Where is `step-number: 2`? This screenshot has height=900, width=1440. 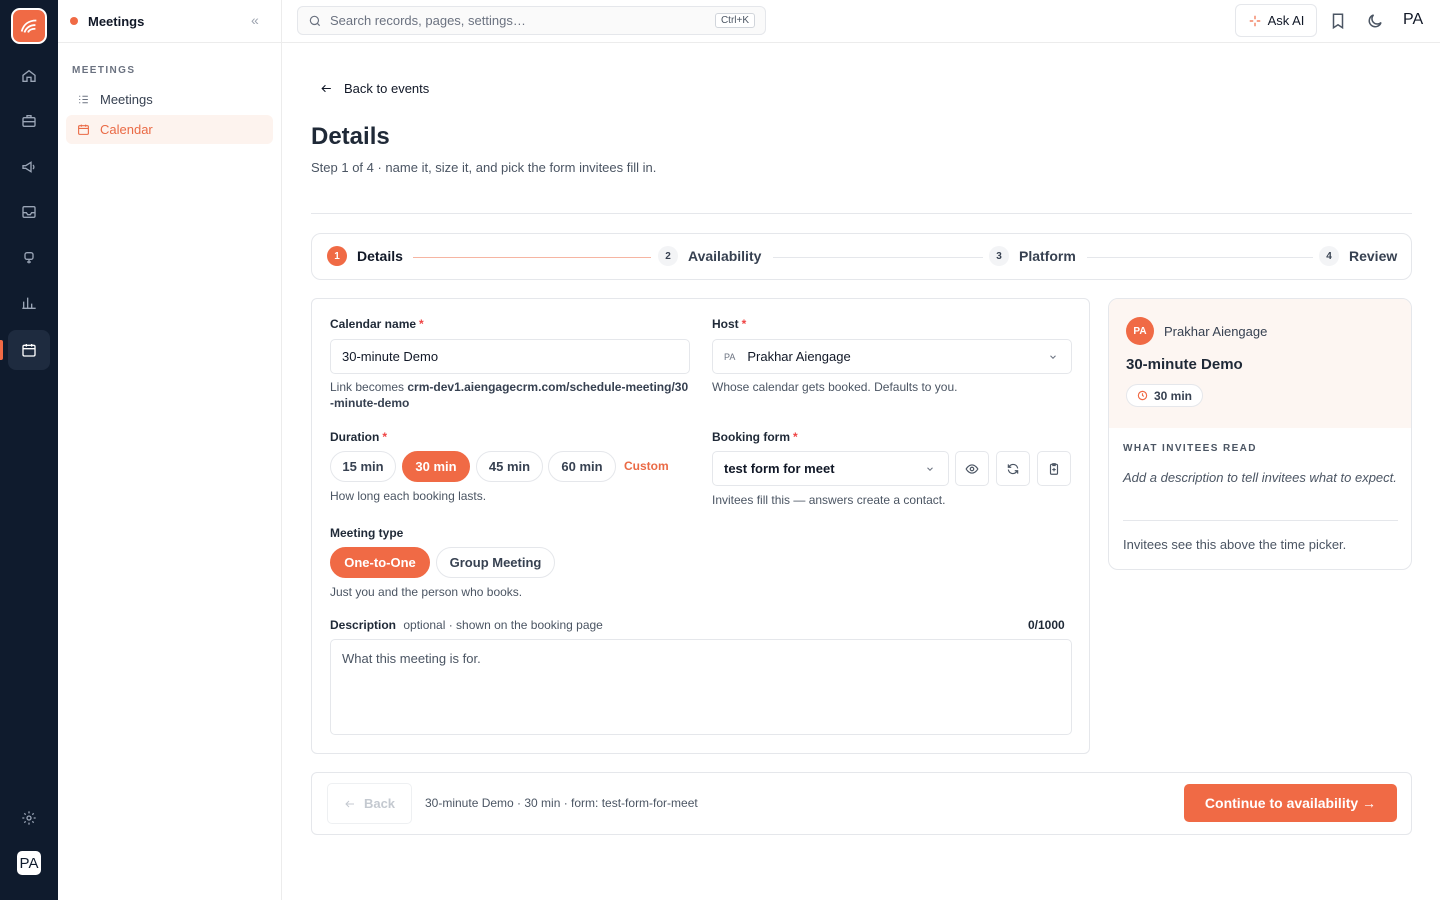 step-number: 2 is located at coordinates (668, 256).